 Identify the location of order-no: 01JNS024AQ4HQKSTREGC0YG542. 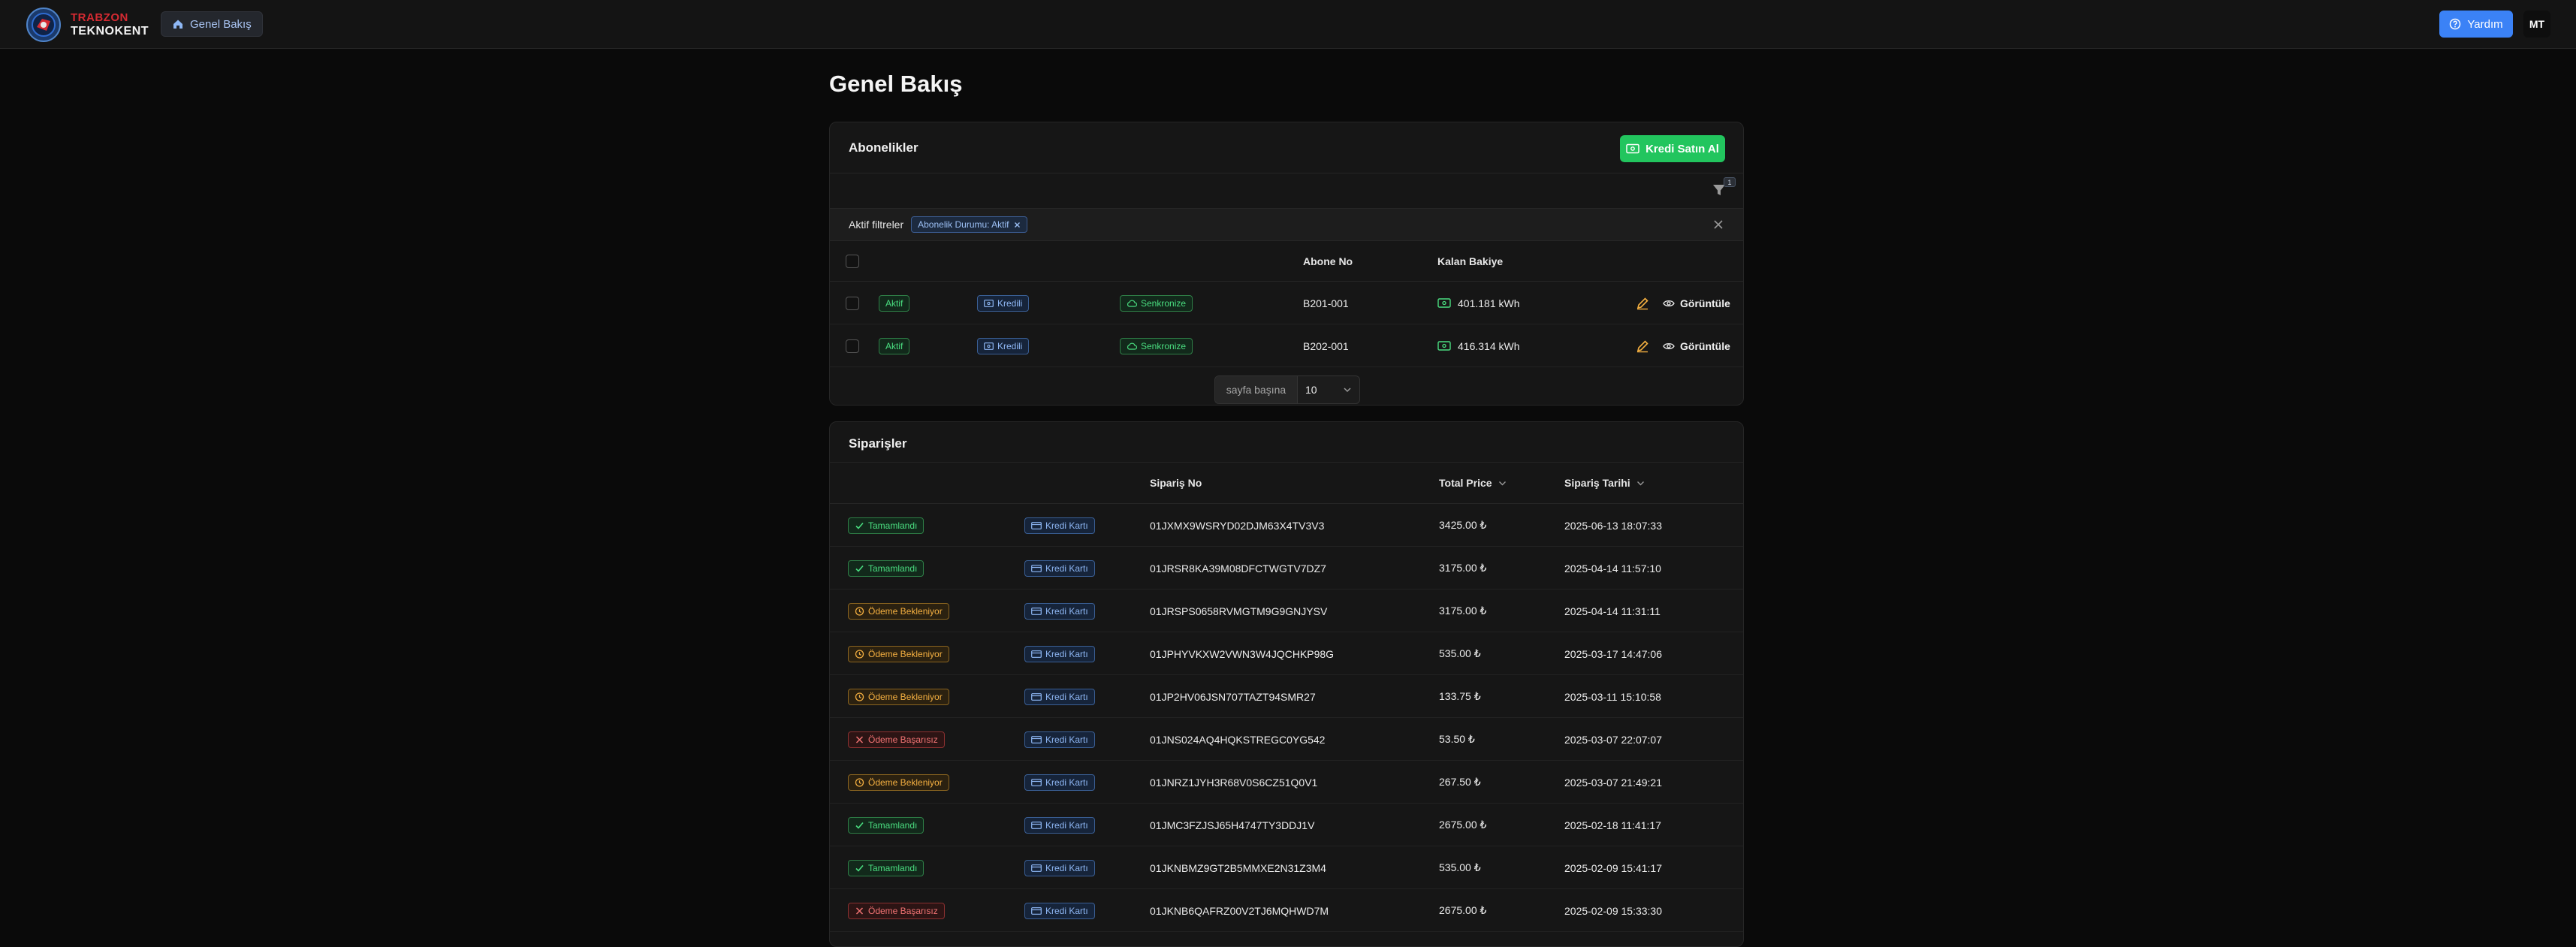
(1238, 739).